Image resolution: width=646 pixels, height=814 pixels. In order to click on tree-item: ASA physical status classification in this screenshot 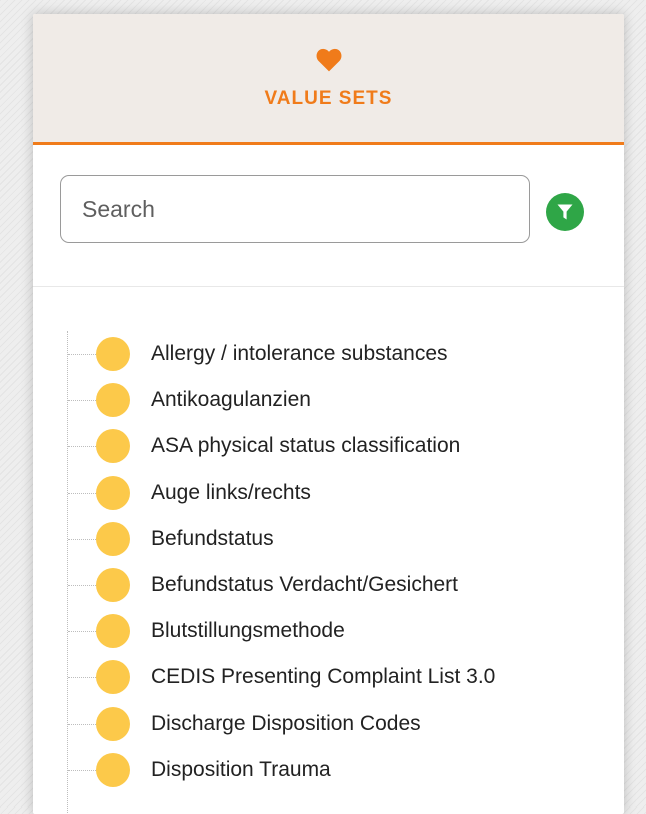, I will do `click(328, 446)`.